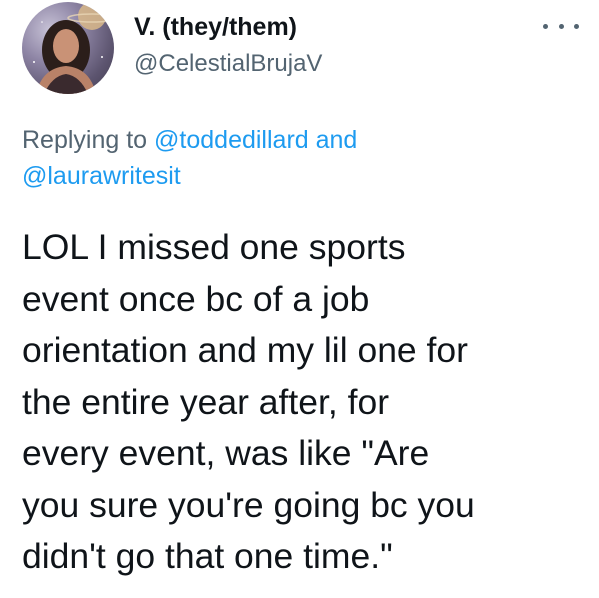  What do you see at coordinates (228, 64) in the screenshot?
I see `user-handle: @CelestialBrujaV` at bounding box center [228, 64].